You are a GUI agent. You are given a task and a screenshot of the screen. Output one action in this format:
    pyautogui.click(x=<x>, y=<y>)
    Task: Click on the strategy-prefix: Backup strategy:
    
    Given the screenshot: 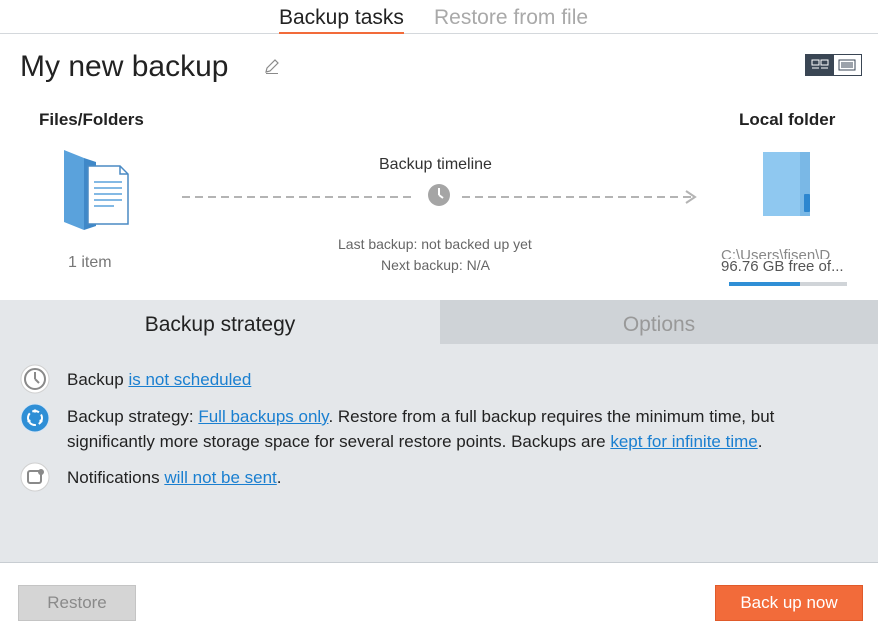 What is the action you would take?
    pyautogui.click(x=133, y=416)
    